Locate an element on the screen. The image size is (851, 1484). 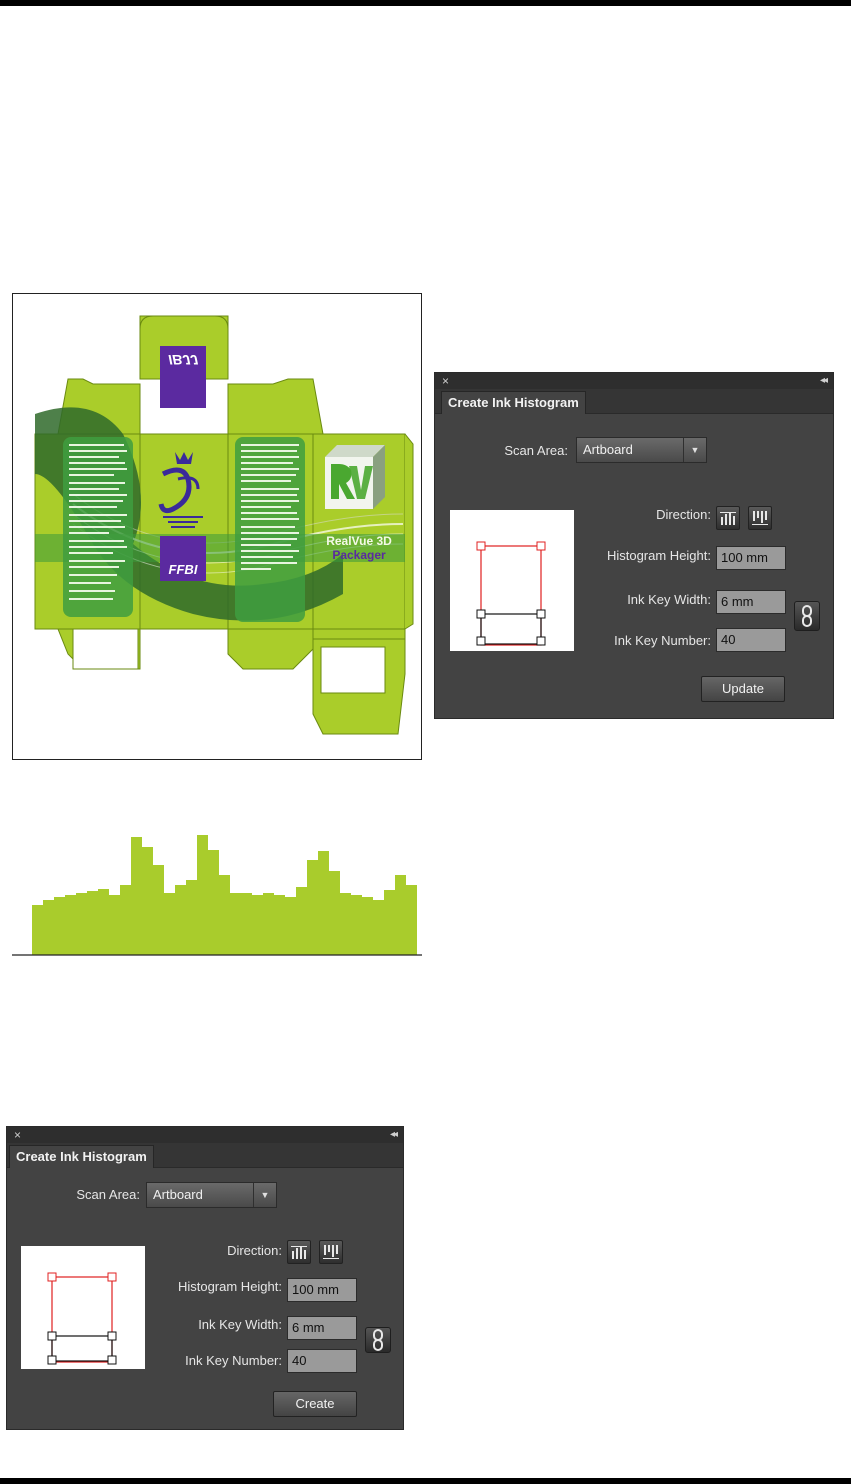
ink-histogram is located at coordinates (218, 892).